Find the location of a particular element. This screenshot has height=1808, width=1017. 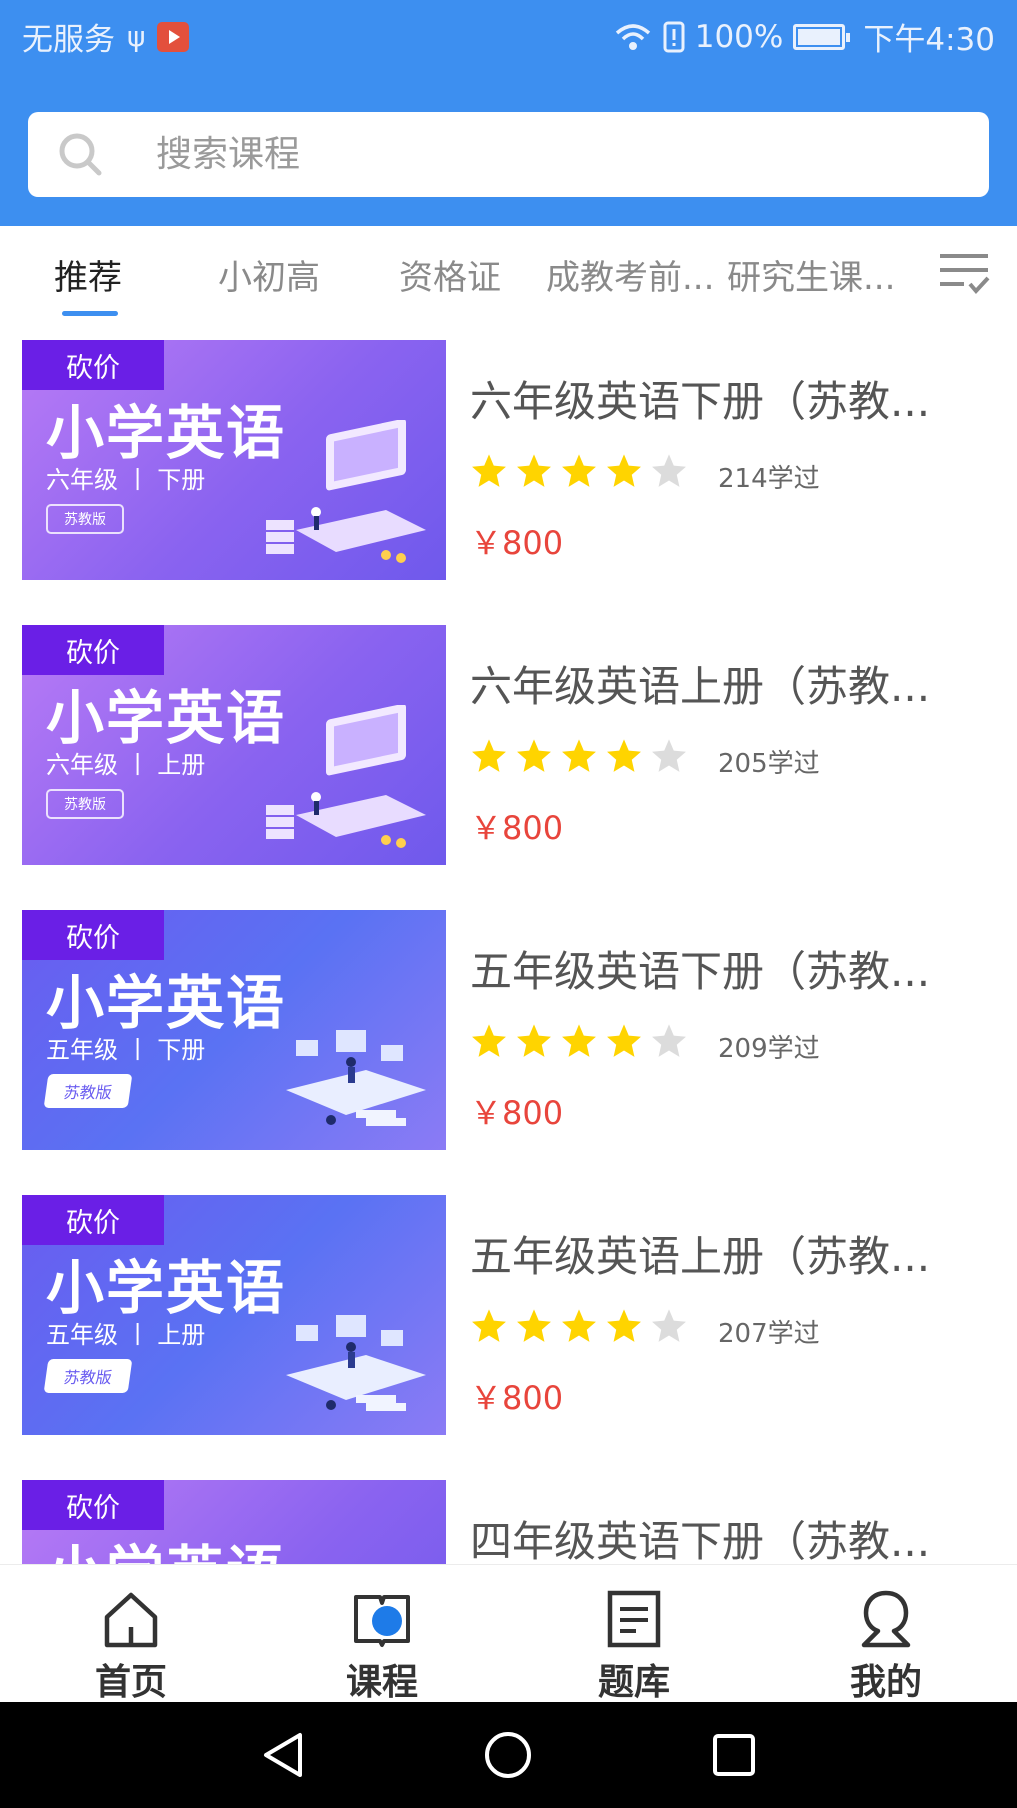

home-icon is located at coordinates (131, 1620).